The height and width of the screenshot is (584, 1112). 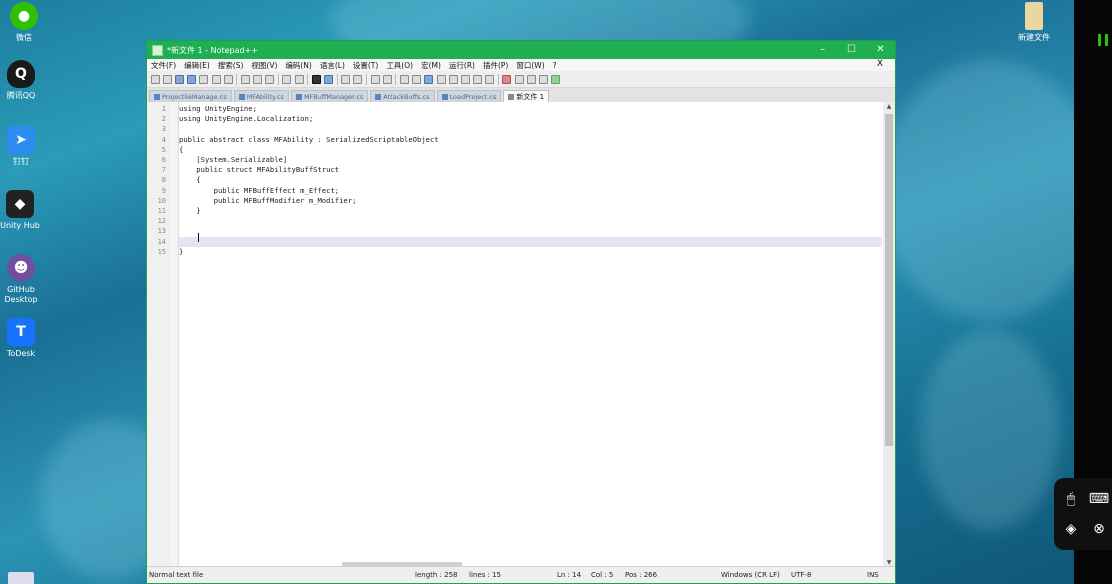 What do you see at coordinates (801, 575) in the screenshot?
I see `status-encoding: UTF-8` at bounding box center [801, 575].